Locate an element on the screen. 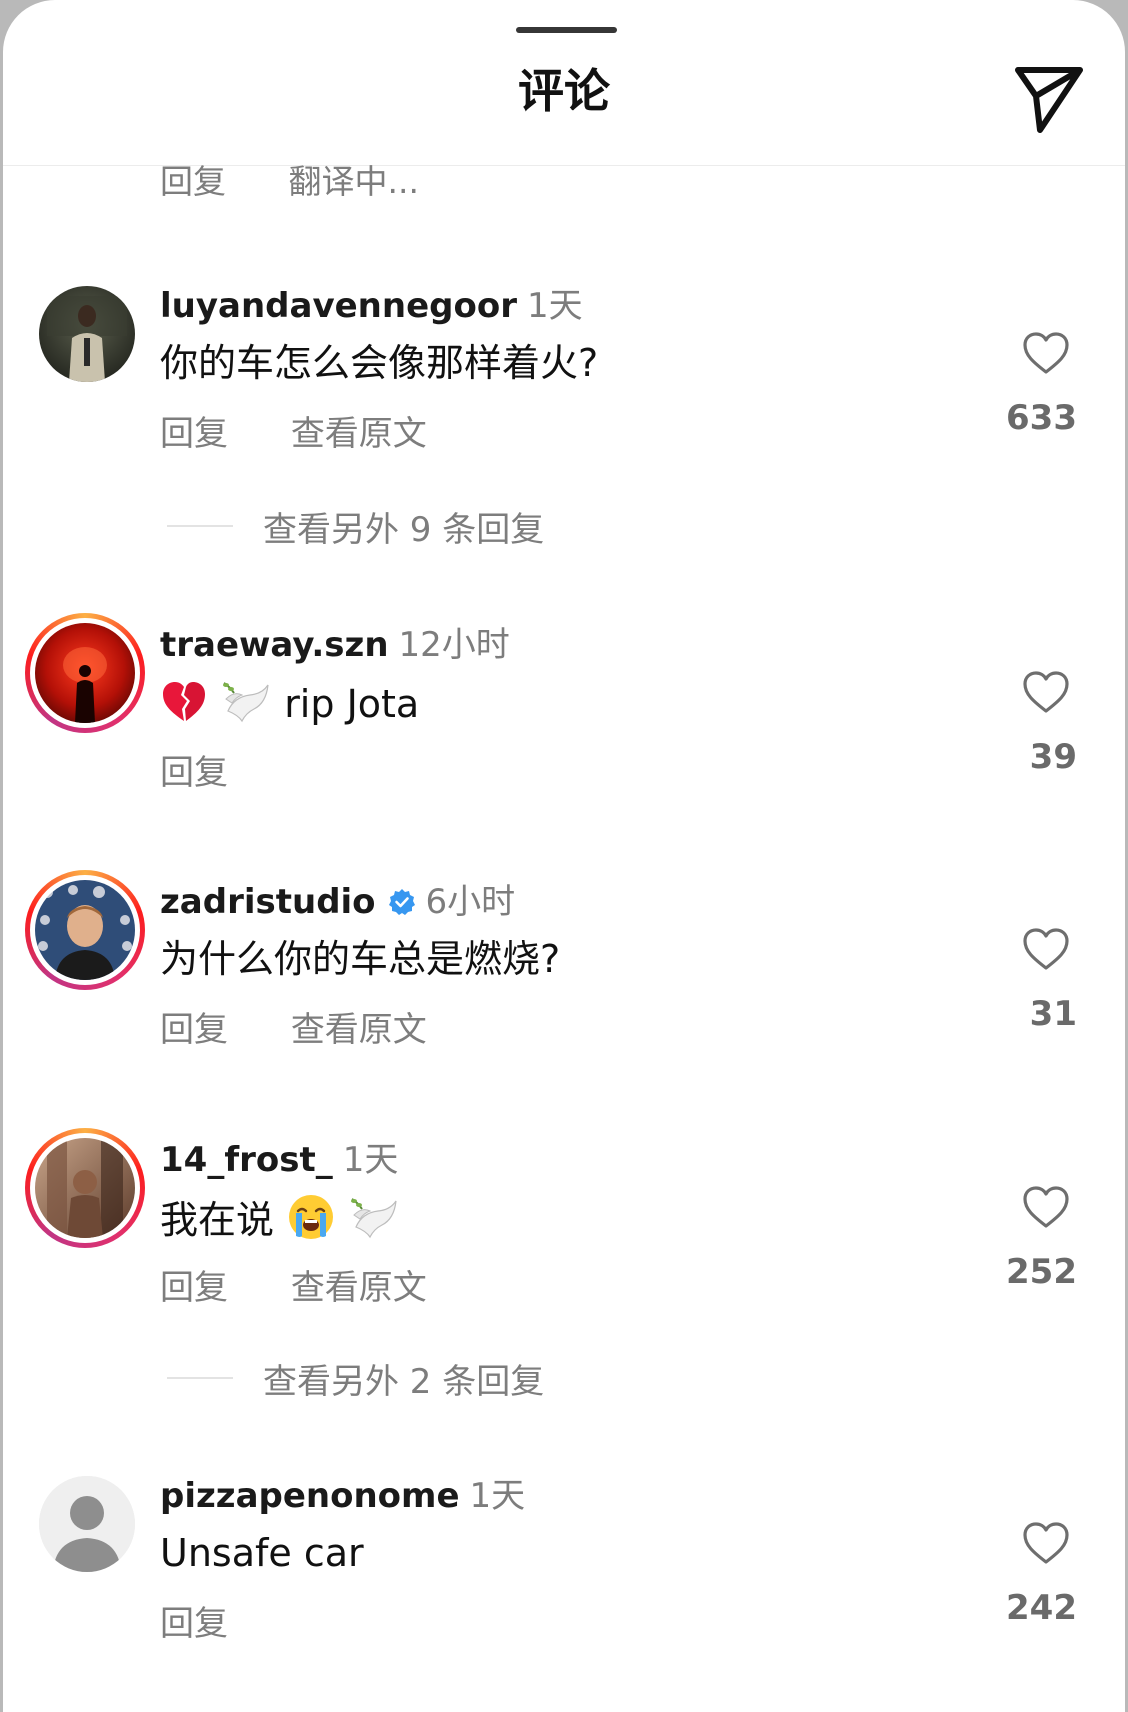 Image resolution: width=1128 pixels, height=1712 pixels. broken-heart-emoji is located at coordinates (184, 701).